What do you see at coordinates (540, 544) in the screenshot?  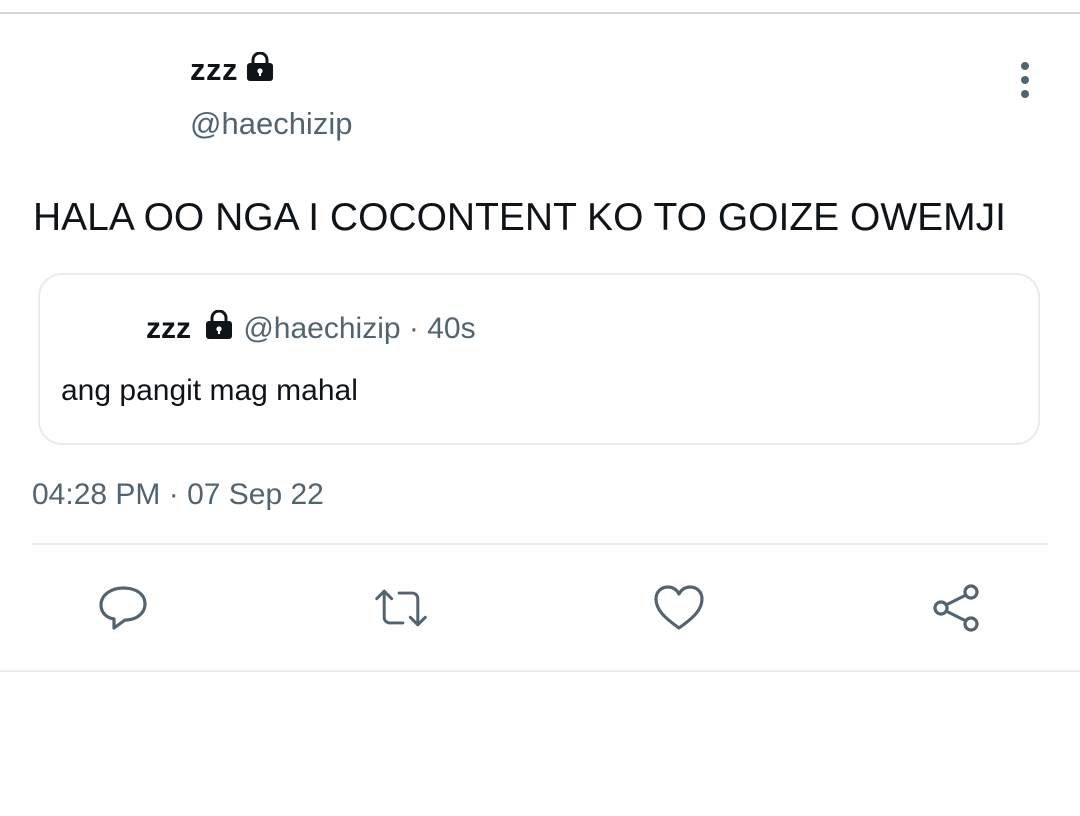 I see `actions-divider` at bounding box center [540, 544].